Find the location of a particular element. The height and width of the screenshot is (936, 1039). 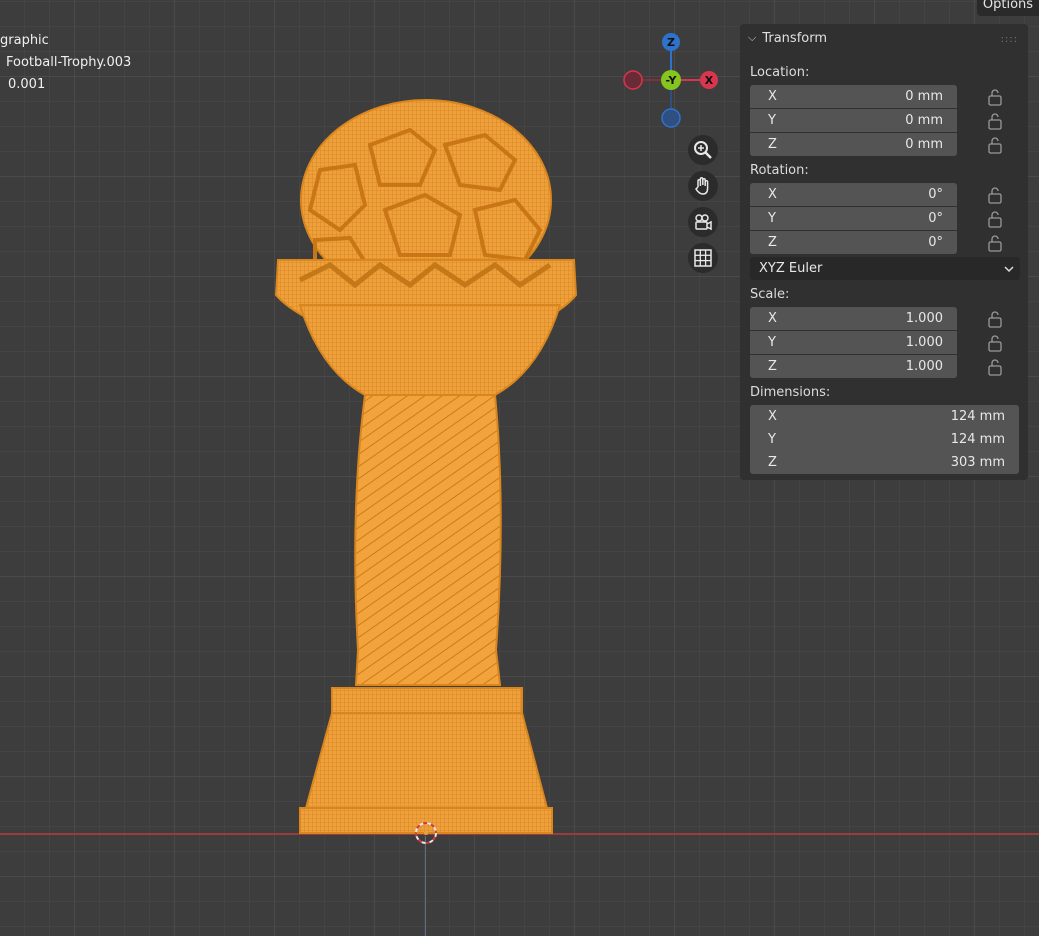

camera-view-button is located at coordinates (703, 222).